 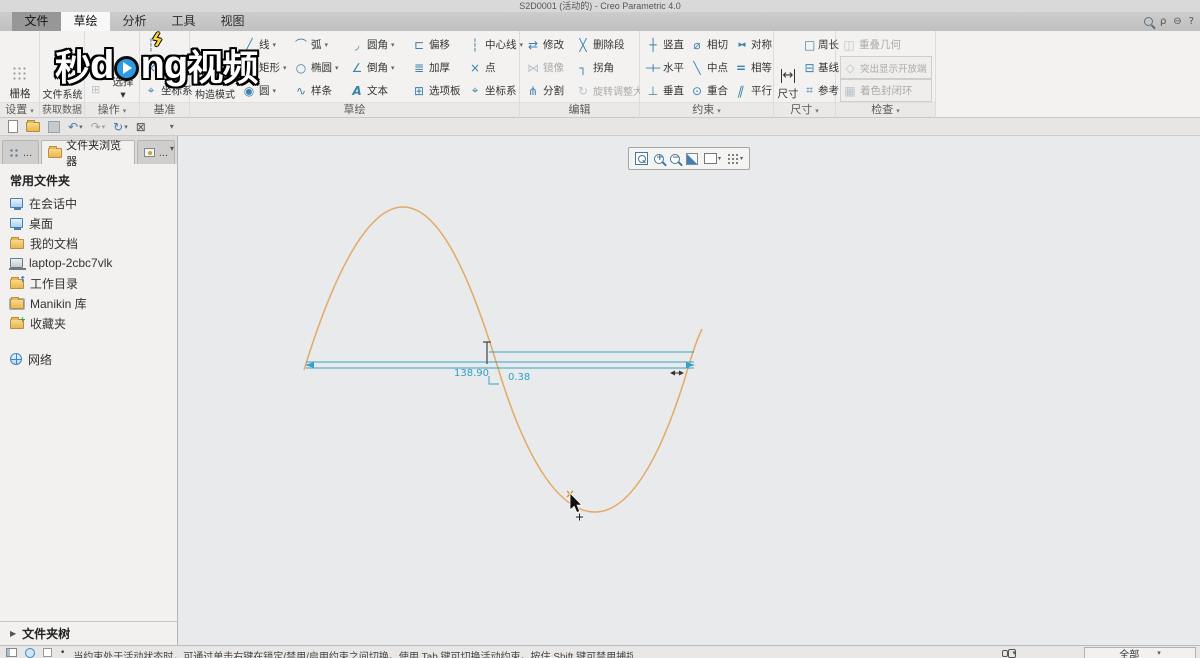 What do you see at coordinates (88, 283) in the screenshot?
I see `folder-item-working-directory: ↑ 工作目录` at bounding box center [88, 283].